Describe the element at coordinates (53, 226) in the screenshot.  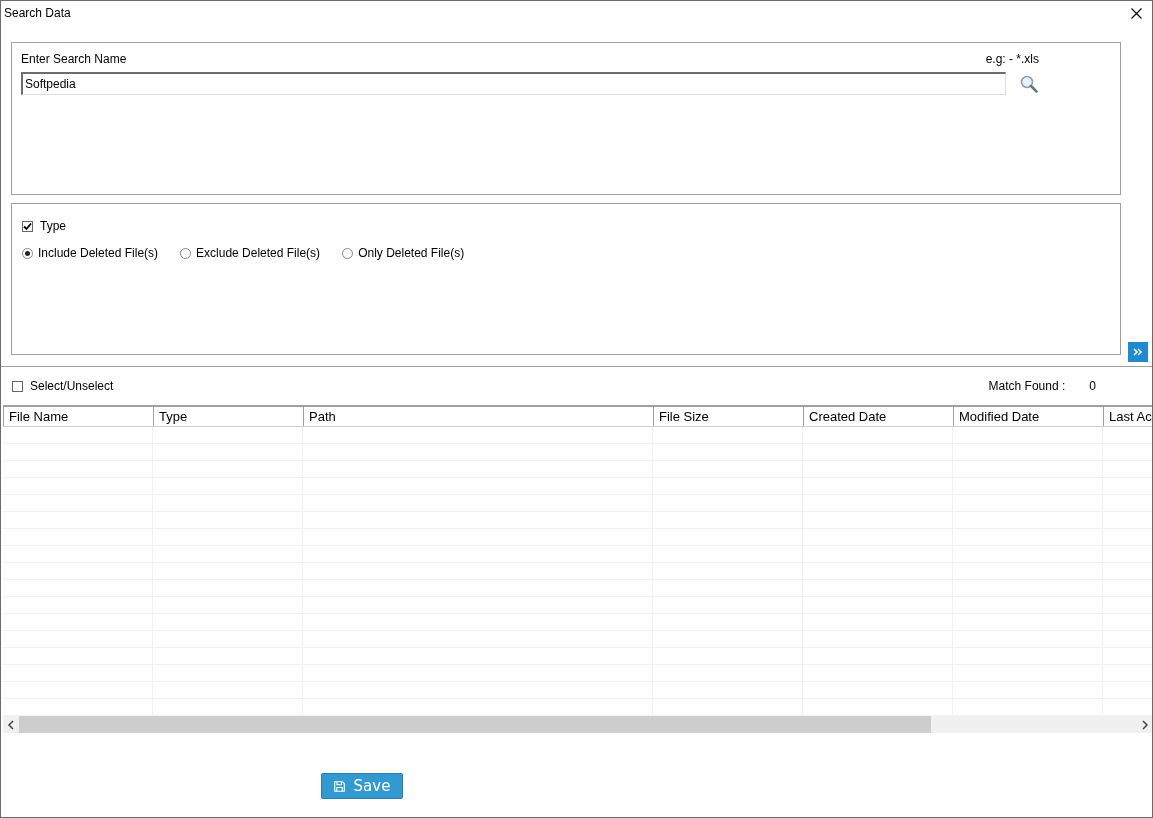
I see `type-label: Type` at that location.